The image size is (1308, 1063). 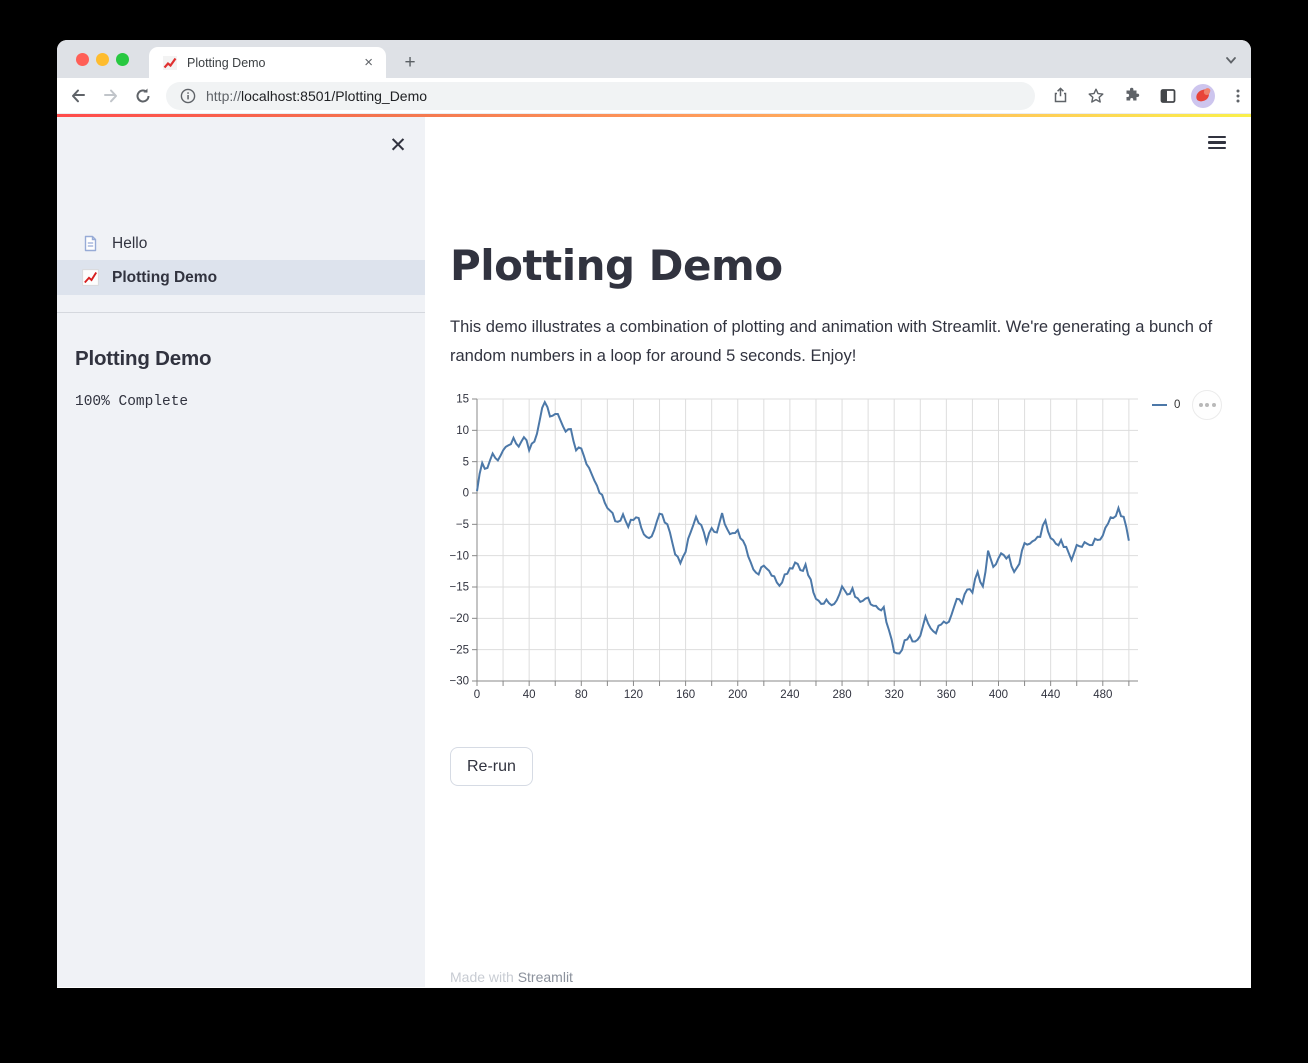 I want to click on app-menu-icon, so click(x=1217, y=142).